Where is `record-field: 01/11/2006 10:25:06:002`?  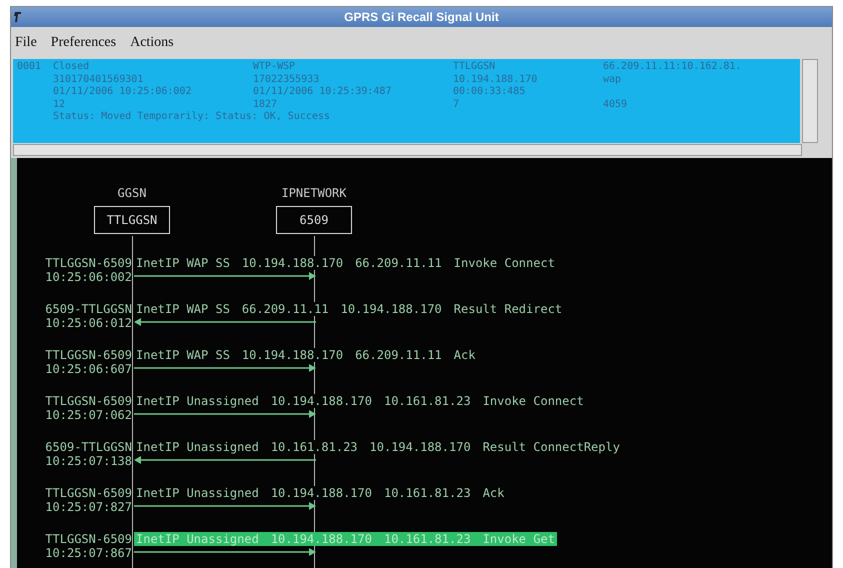
record-field: 01/11/2006 10:25:06:002 is located at coordinates (153, 92).